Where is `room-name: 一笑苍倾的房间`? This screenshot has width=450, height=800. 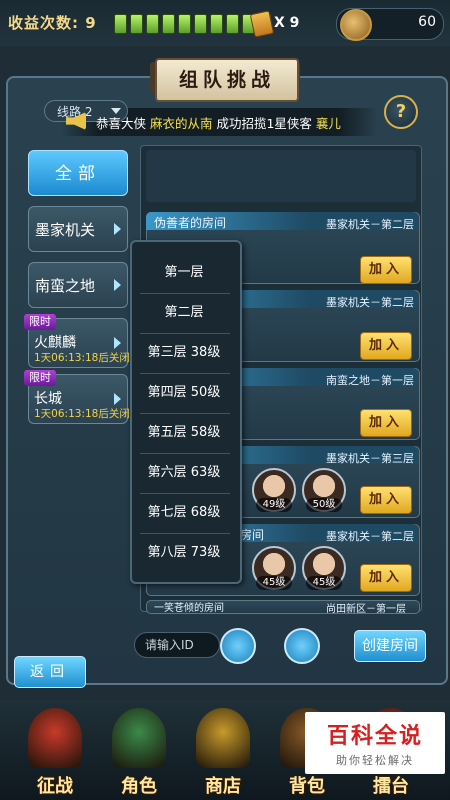
room-name: 一笑苍倾的房间 is located at coordinates (189, 608).